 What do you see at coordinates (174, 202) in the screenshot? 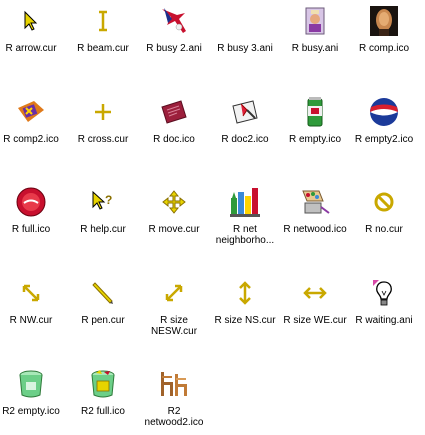
I see `move-cursor-icon` at bounding box center [174, 202].